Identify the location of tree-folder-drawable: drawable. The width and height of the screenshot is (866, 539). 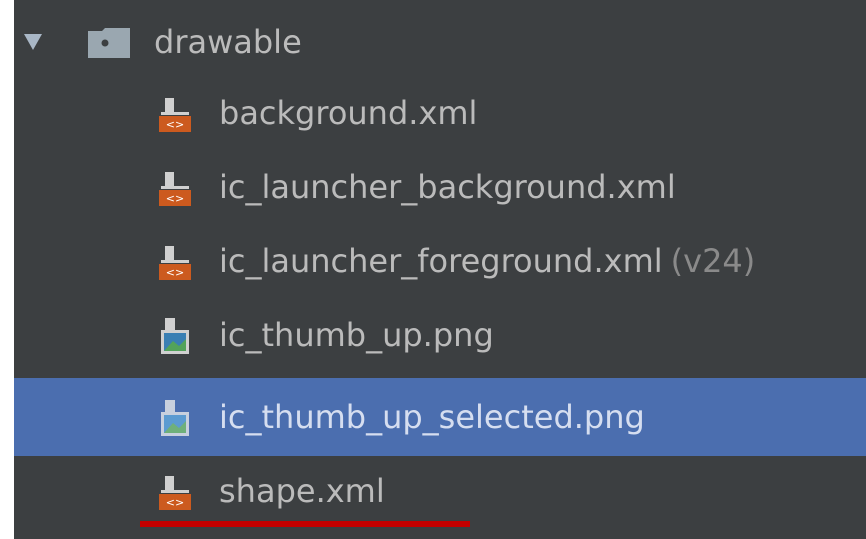
(440, 42).